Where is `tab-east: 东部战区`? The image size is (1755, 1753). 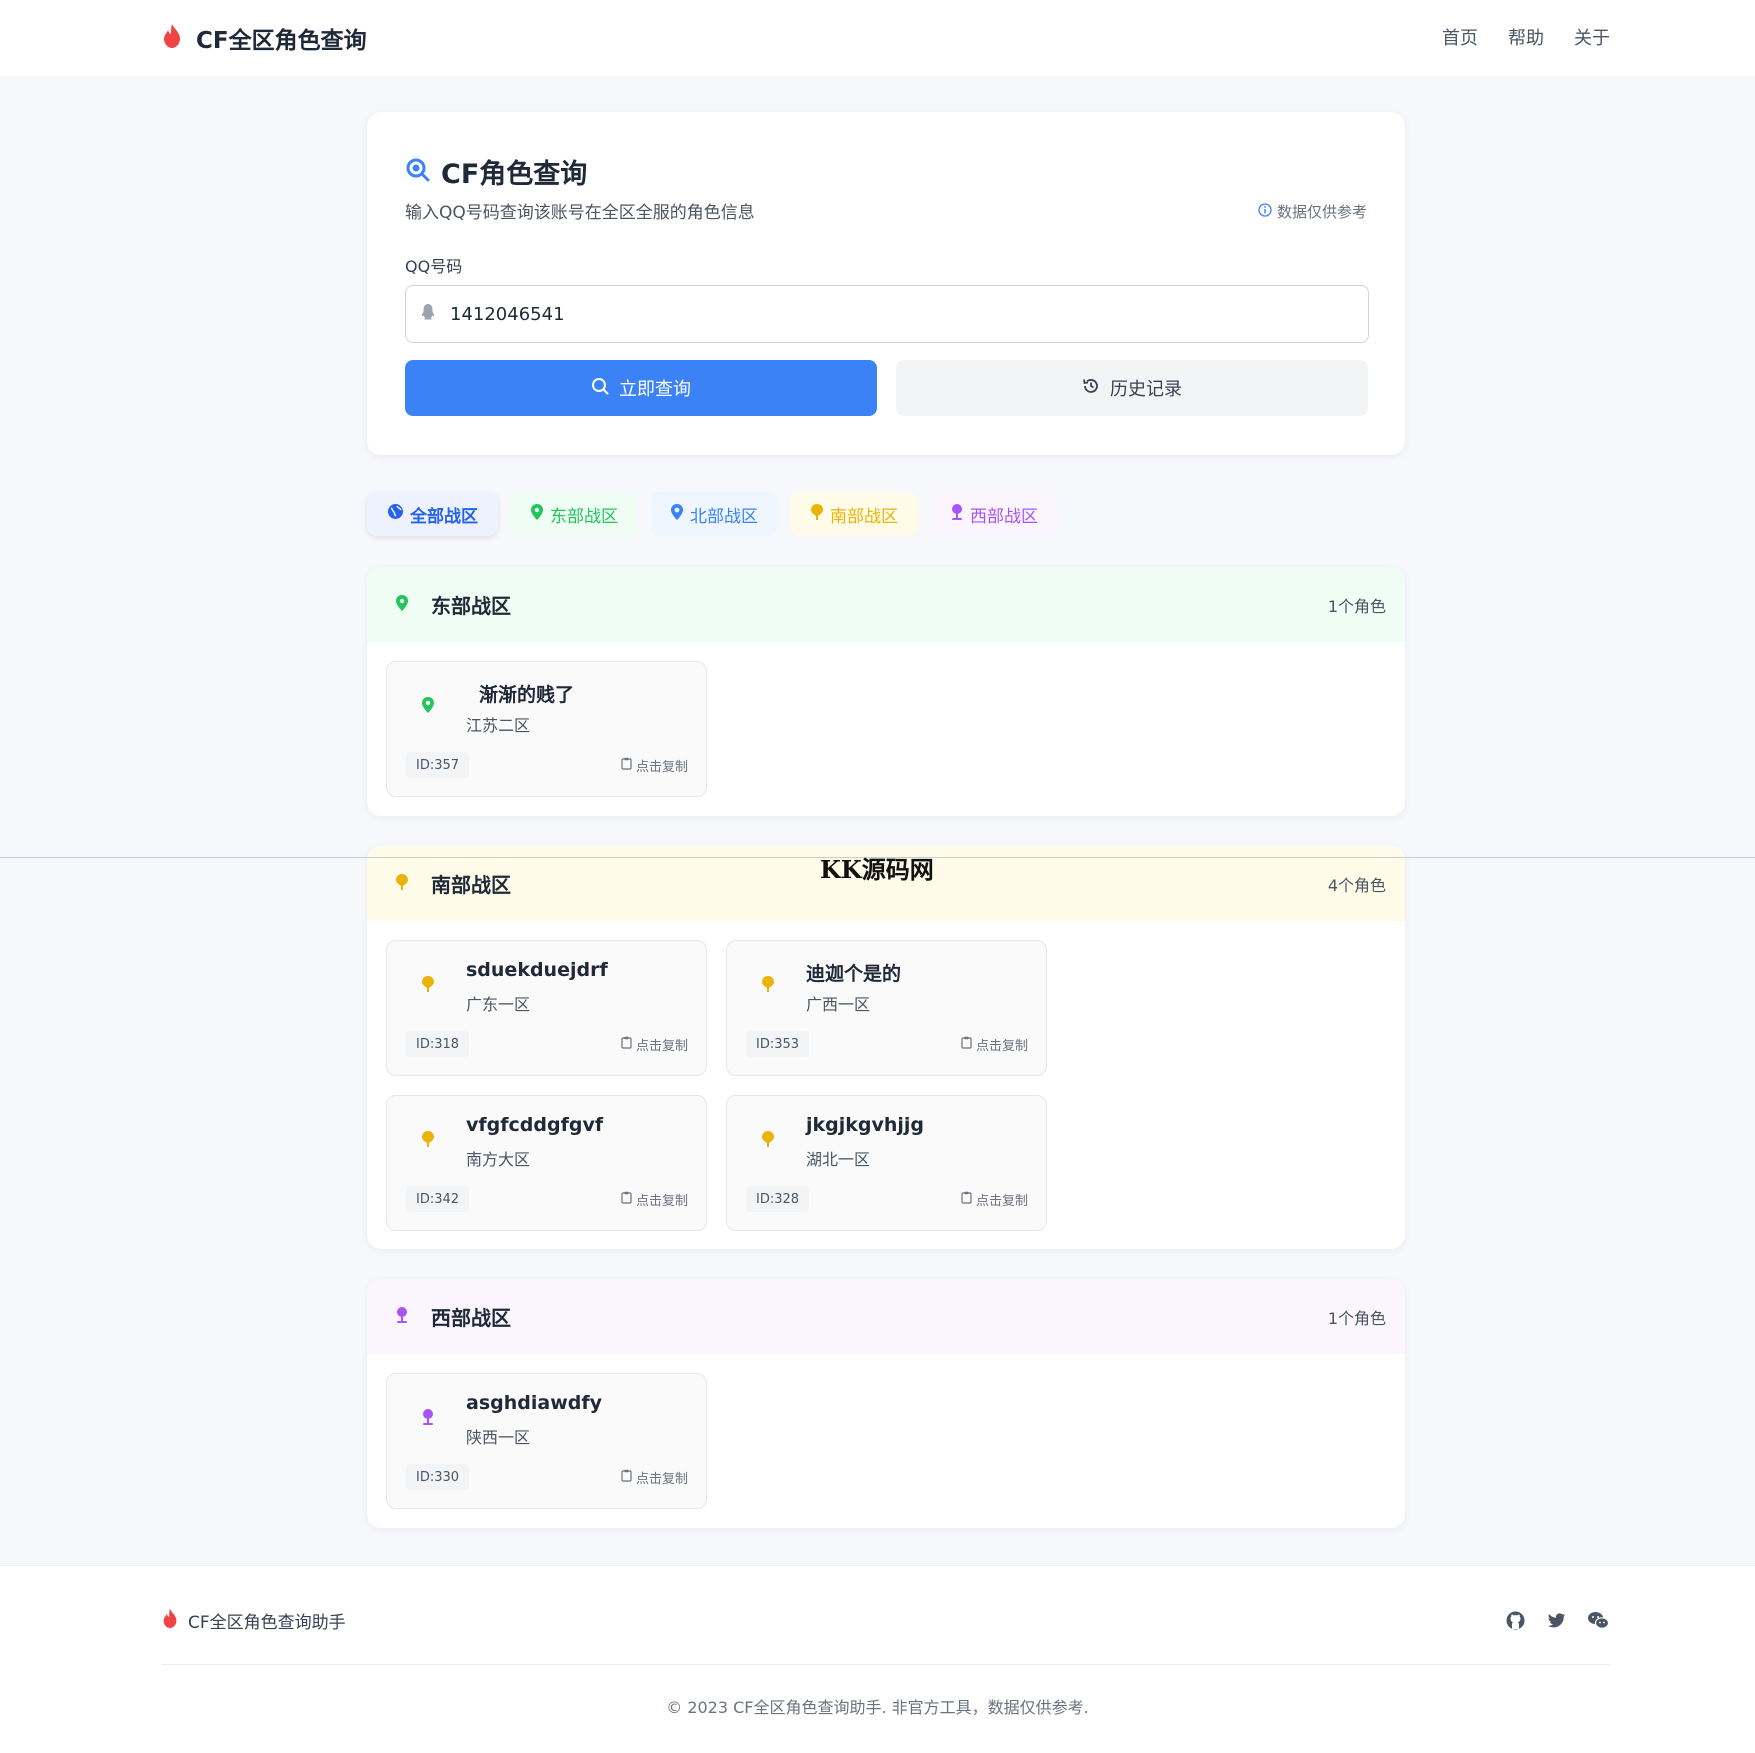 tab-east: 东部战区 is located at coordinates (574, 514).